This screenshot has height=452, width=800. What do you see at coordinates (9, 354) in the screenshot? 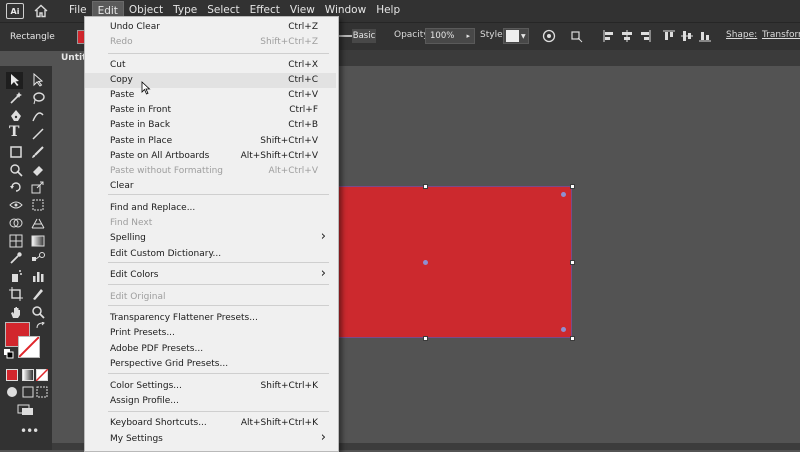
I see `default-colors-icon` at bounding box center [9, 354].